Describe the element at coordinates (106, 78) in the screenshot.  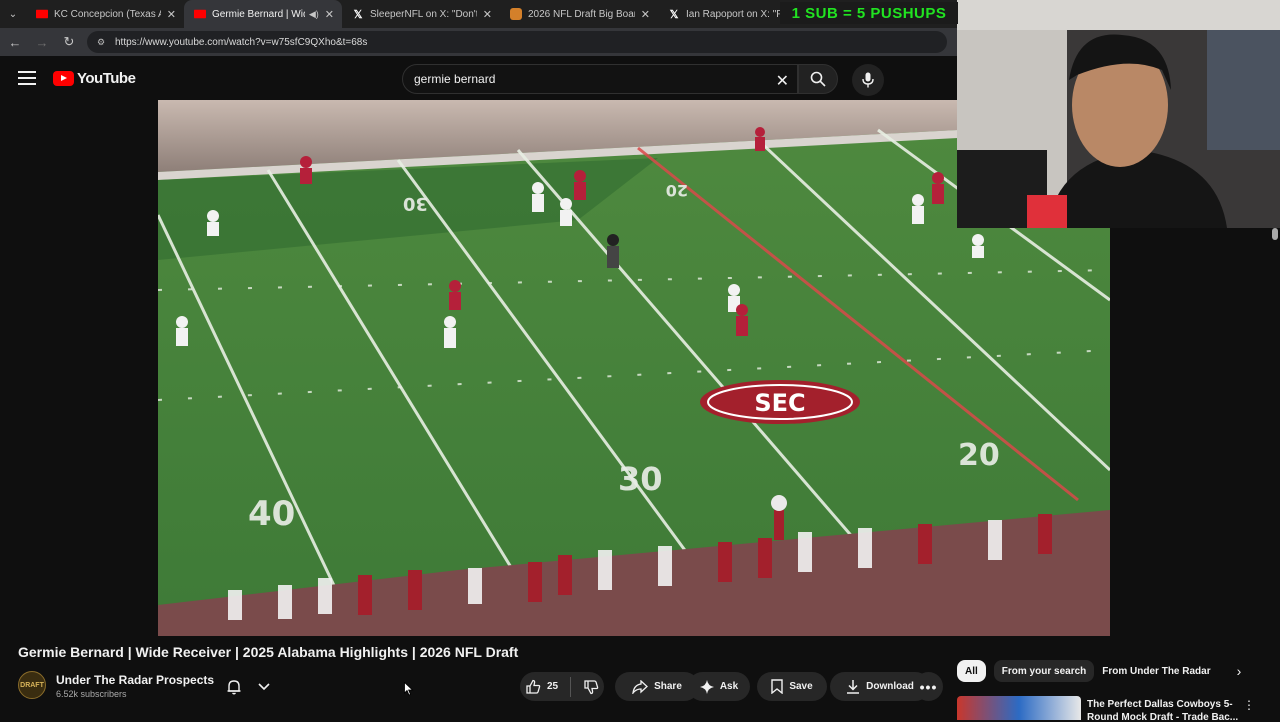
I see `youtube-logo-text: YouTube` at that location.